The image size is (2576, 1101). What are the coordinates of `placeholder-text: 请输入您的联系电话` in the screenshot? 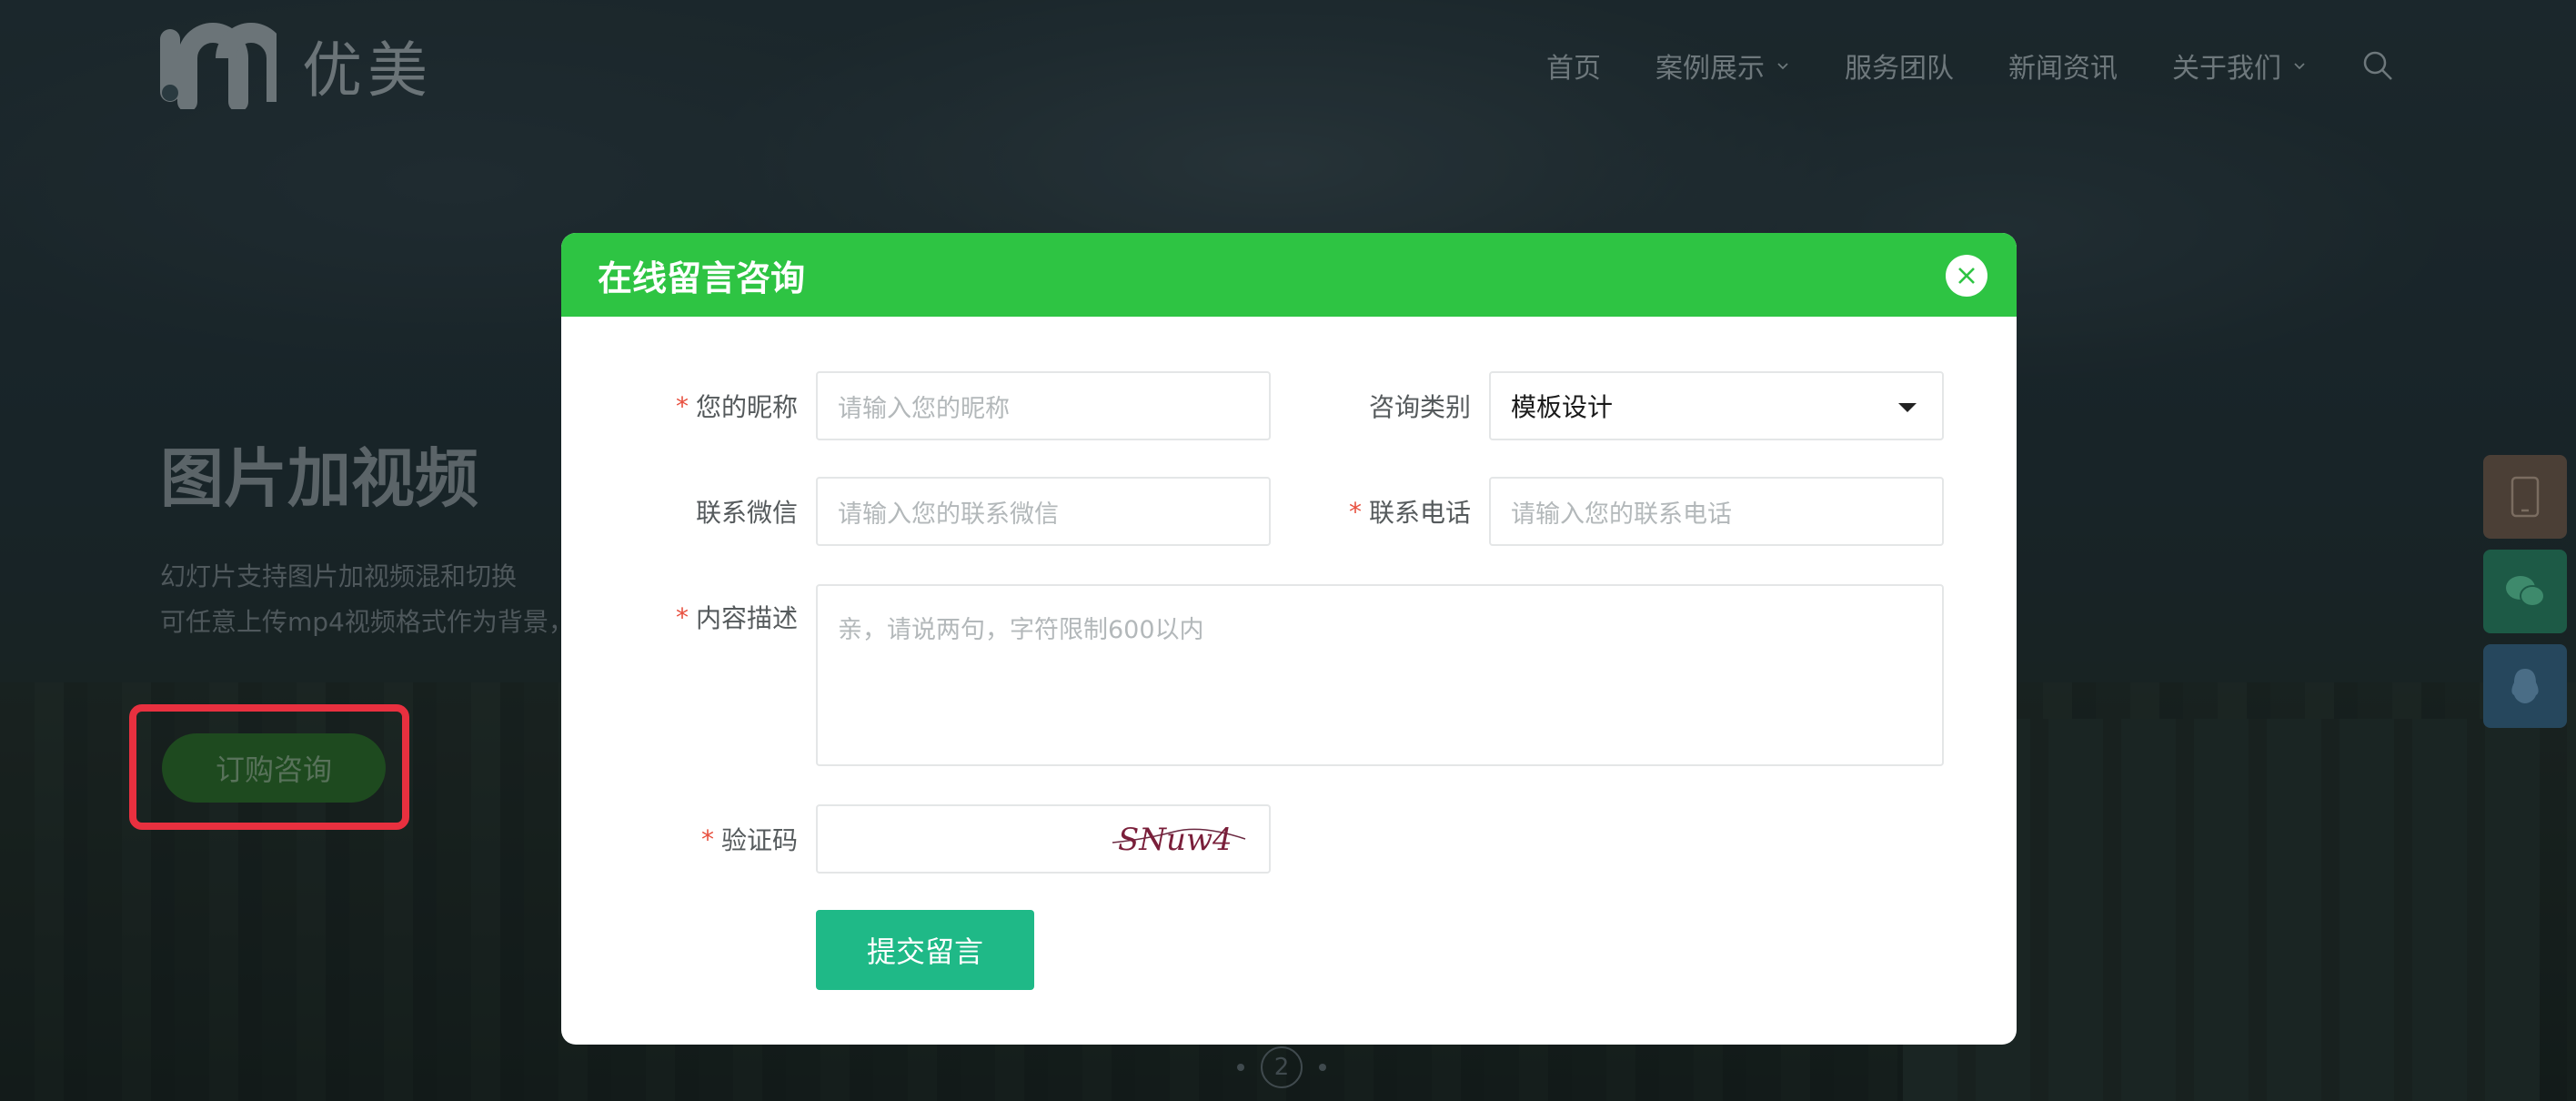 It's located at (1621, 514).